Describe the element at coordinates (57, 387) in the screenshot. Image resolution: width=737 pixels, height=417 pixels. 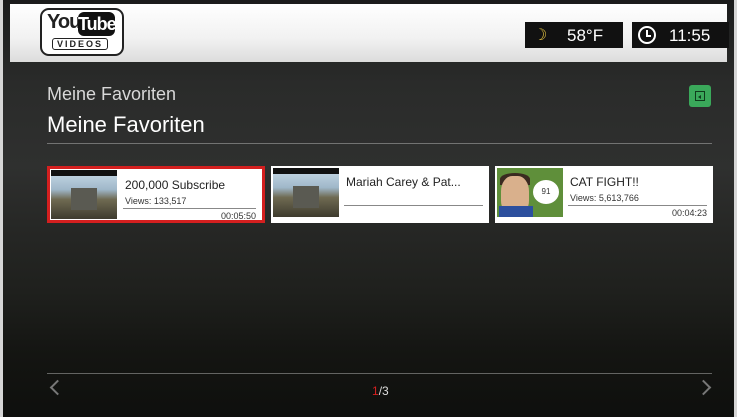
I see `previous-page-icon` at that location.